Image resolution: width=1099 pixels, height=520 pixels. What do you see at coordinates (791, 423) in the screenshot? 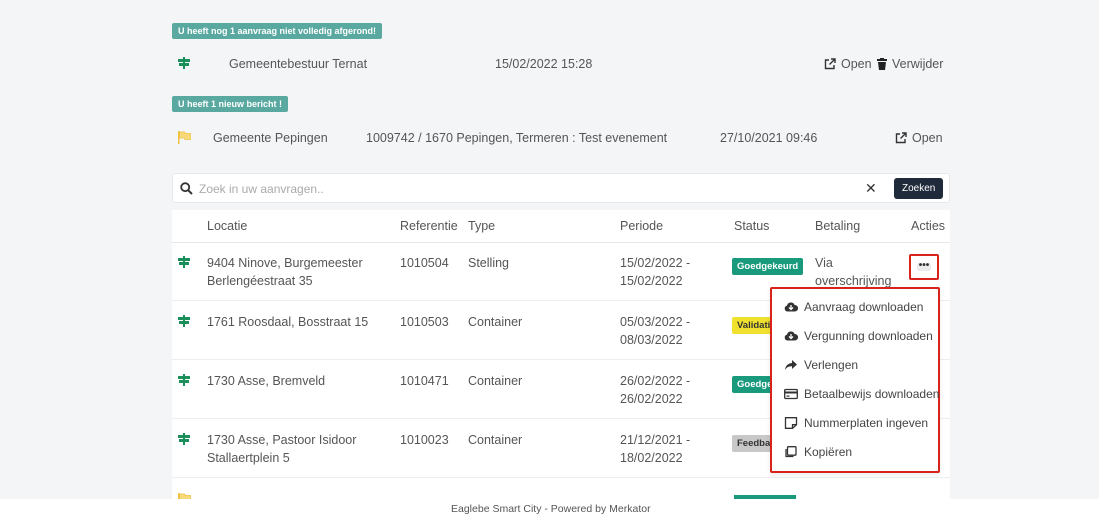
I see `sticky-note-icon` at bounding box center [791, 423].